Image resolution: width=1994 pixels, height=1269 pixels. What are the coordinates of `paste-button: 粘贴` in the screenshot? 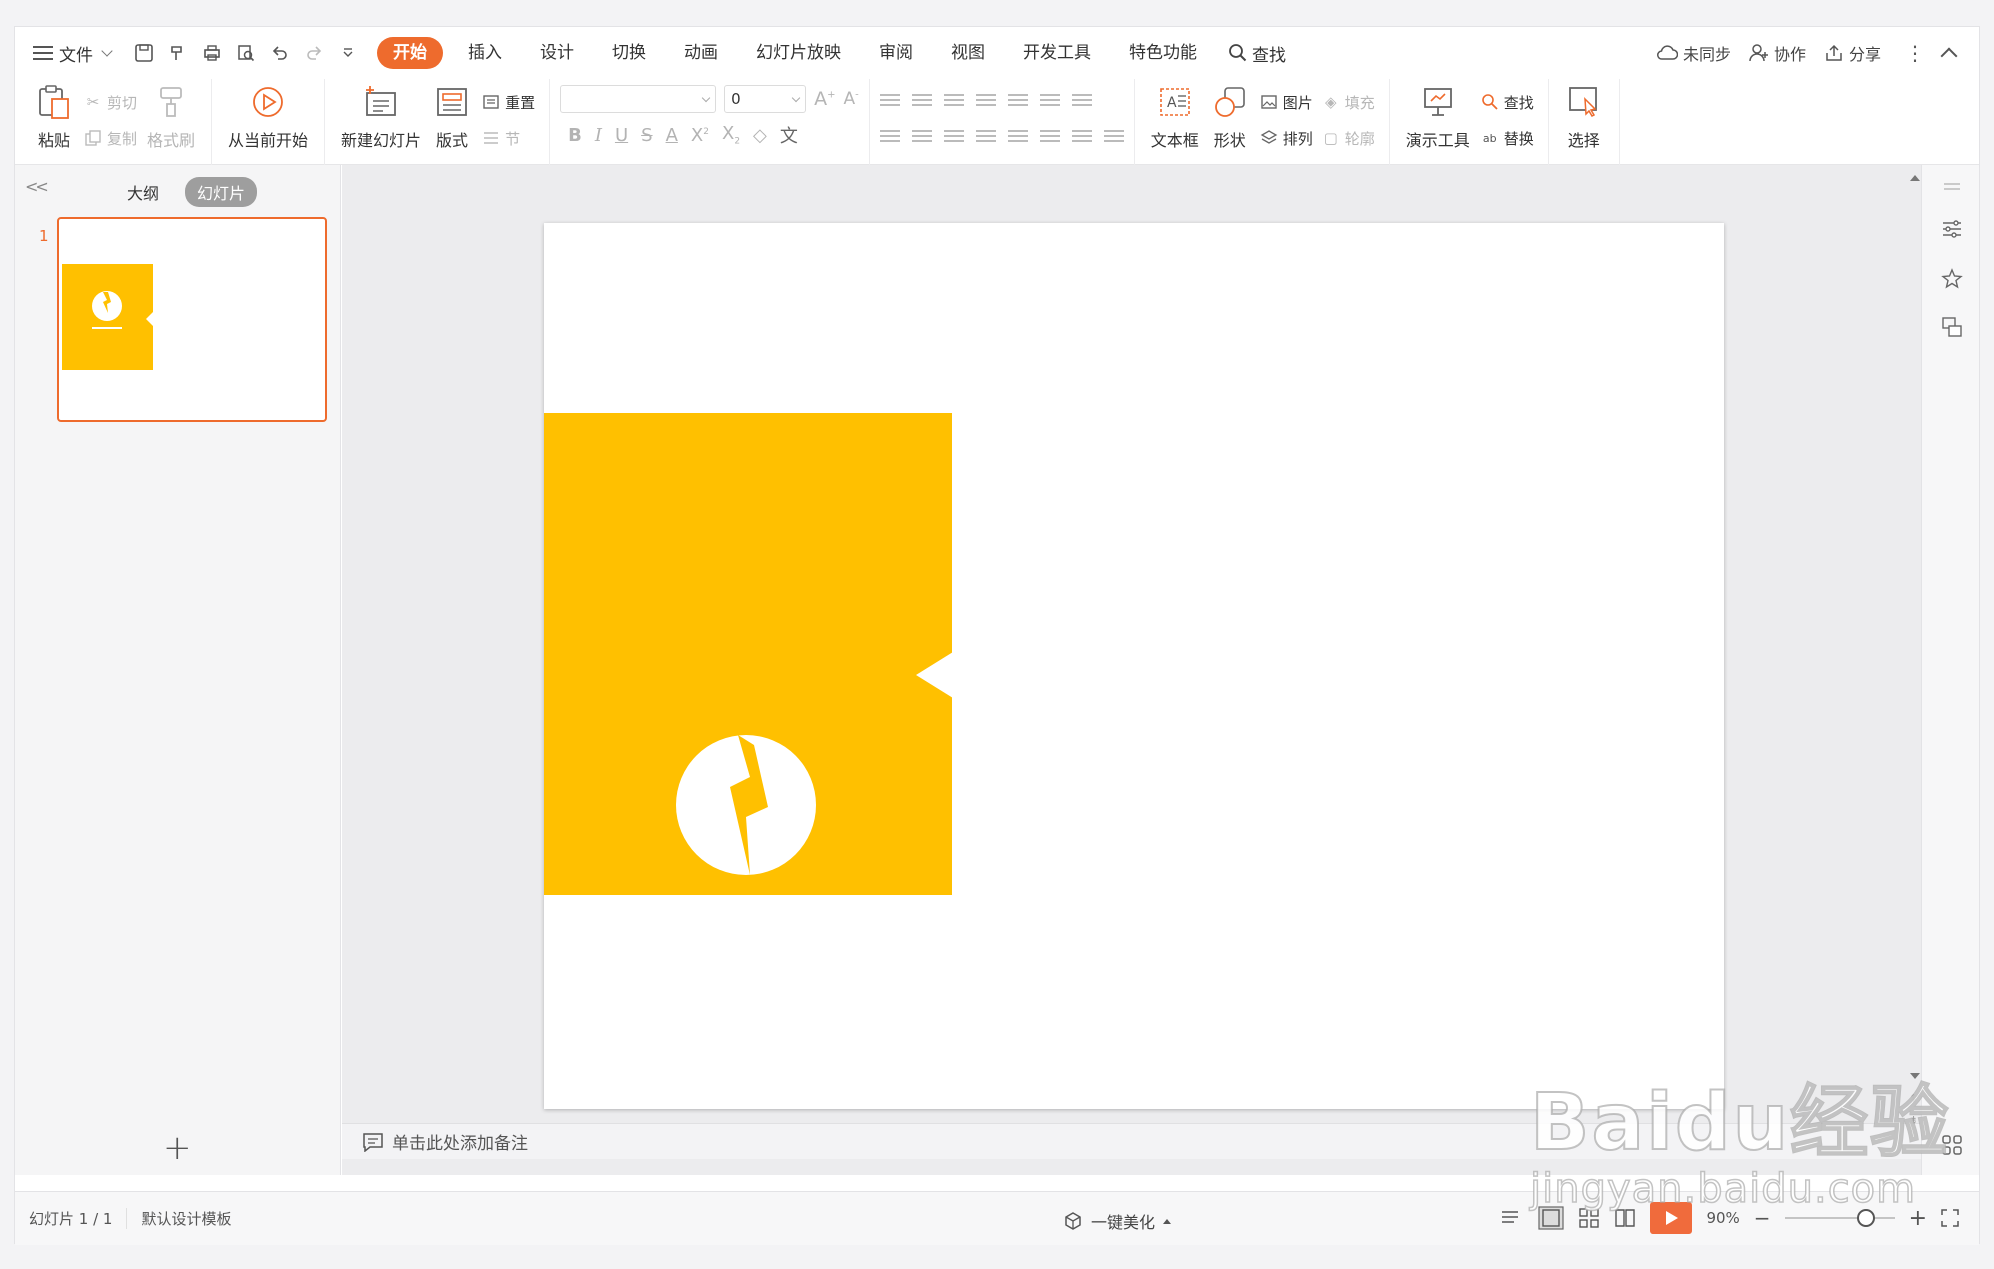 It's located at (54, 117).